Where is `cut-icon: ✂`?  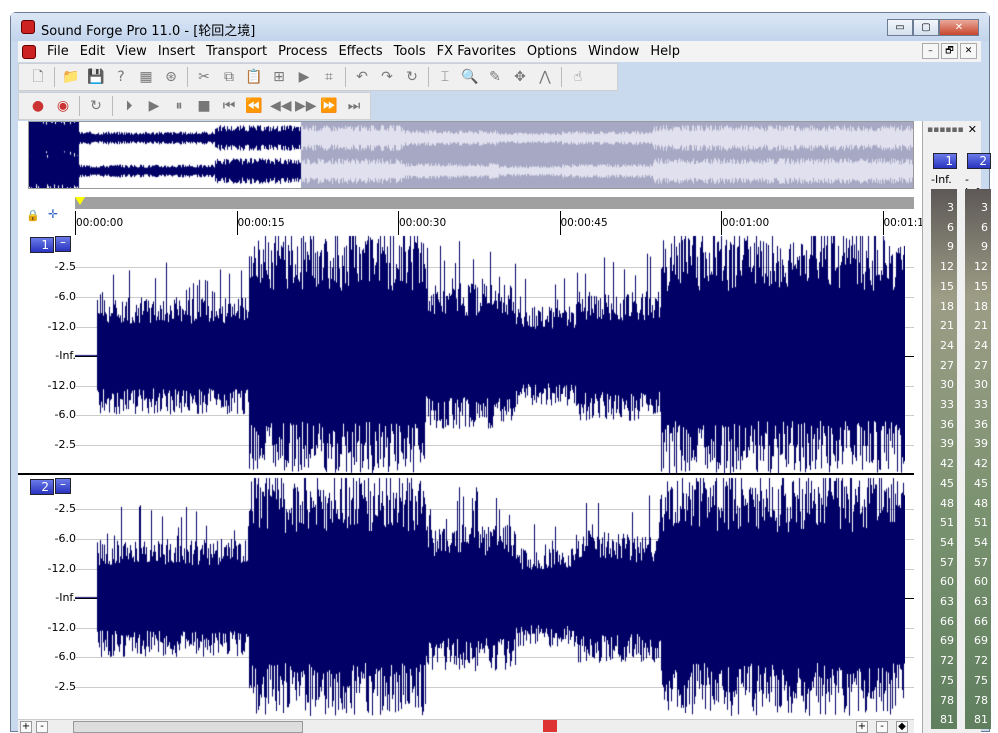 cut-icon: ✂ is located at coordinates (204, 77).